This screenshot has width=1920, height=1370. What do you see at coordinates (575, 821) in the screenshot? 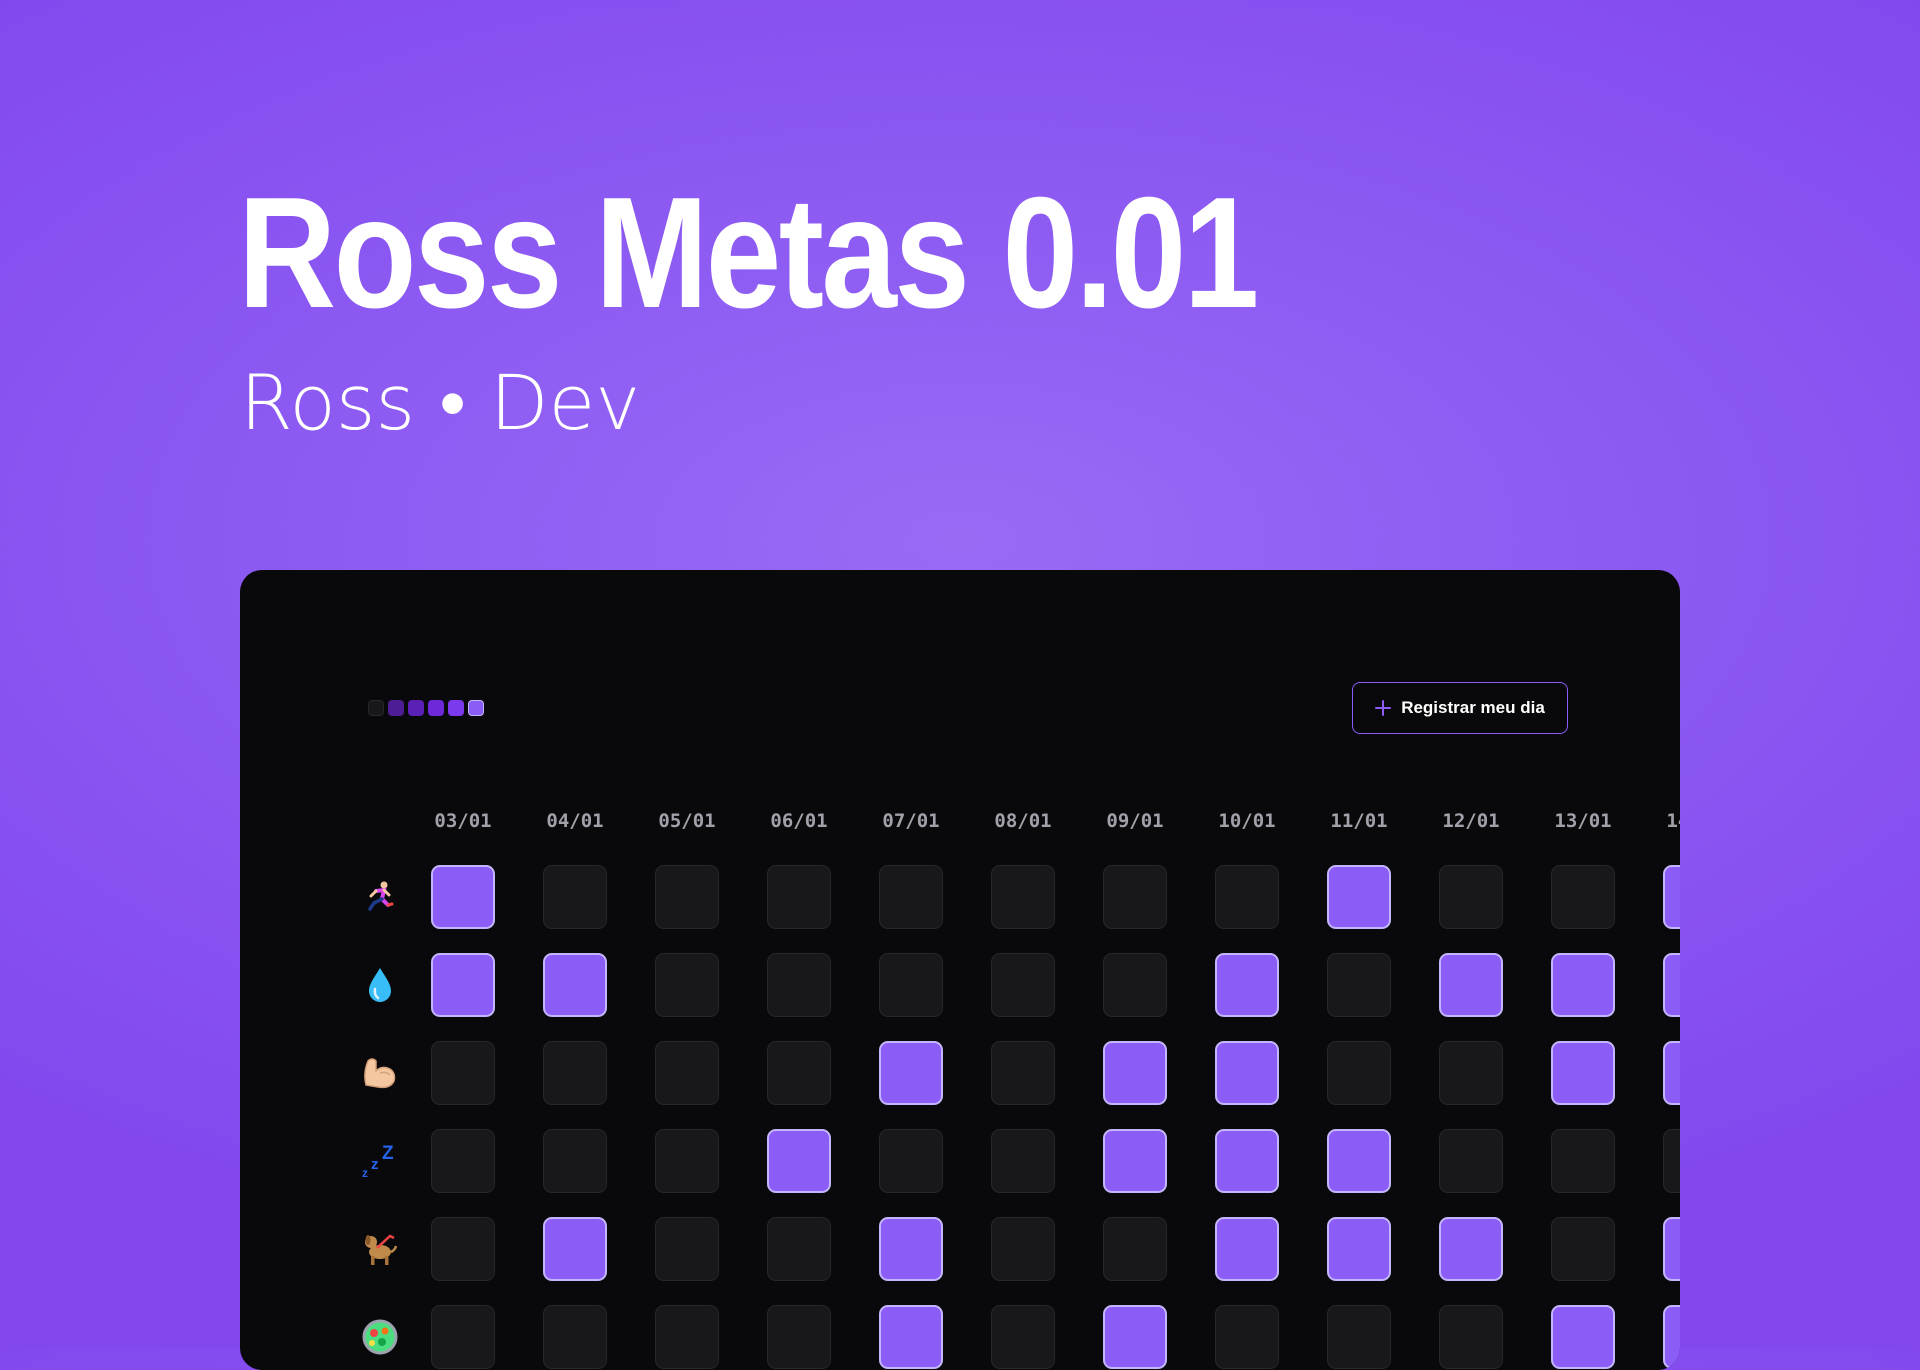
I see `date-label: 04/01` at bounding box center [575, 821].